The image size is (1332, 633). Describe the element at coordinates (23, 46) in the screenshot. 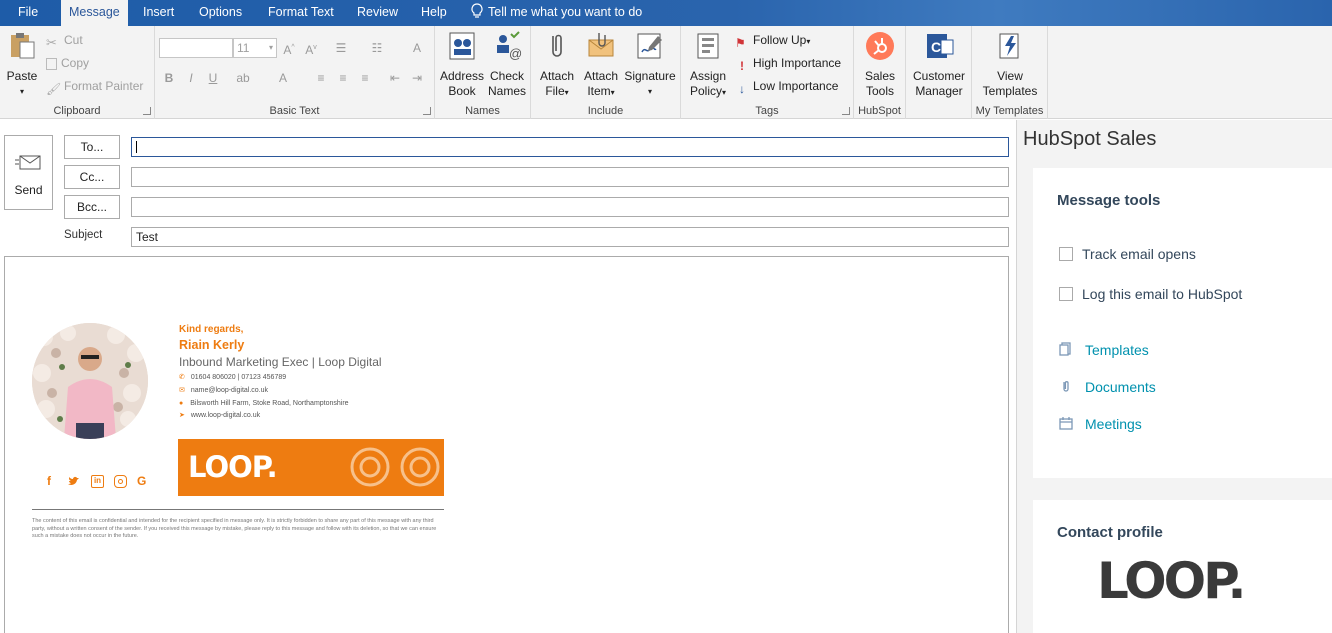

I see `paste-icon` at that location.